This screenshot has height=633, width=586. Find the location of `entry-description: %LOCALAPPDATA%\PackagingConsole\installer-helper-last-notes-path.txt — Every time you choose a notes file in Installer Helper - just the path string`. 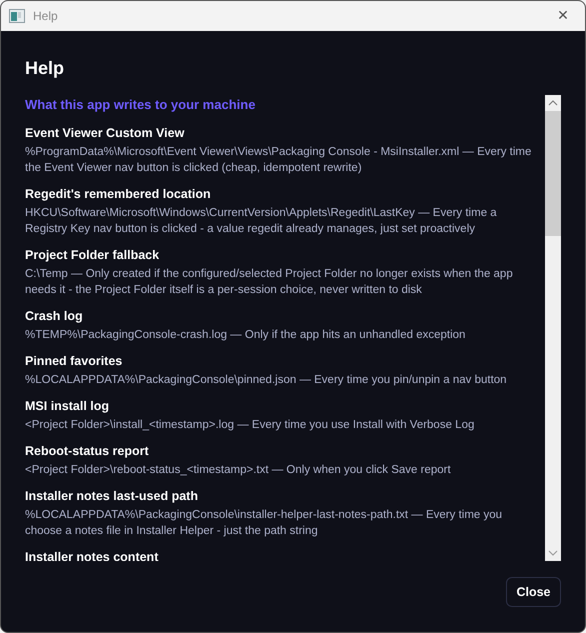

entry-description: %LOCALAPPDATA%\PackagingConsole\installer-helper-last-notes-path.txt — Every time you choose a notes file in Installer Helper - just the path string is located at coordinates (264, 523).